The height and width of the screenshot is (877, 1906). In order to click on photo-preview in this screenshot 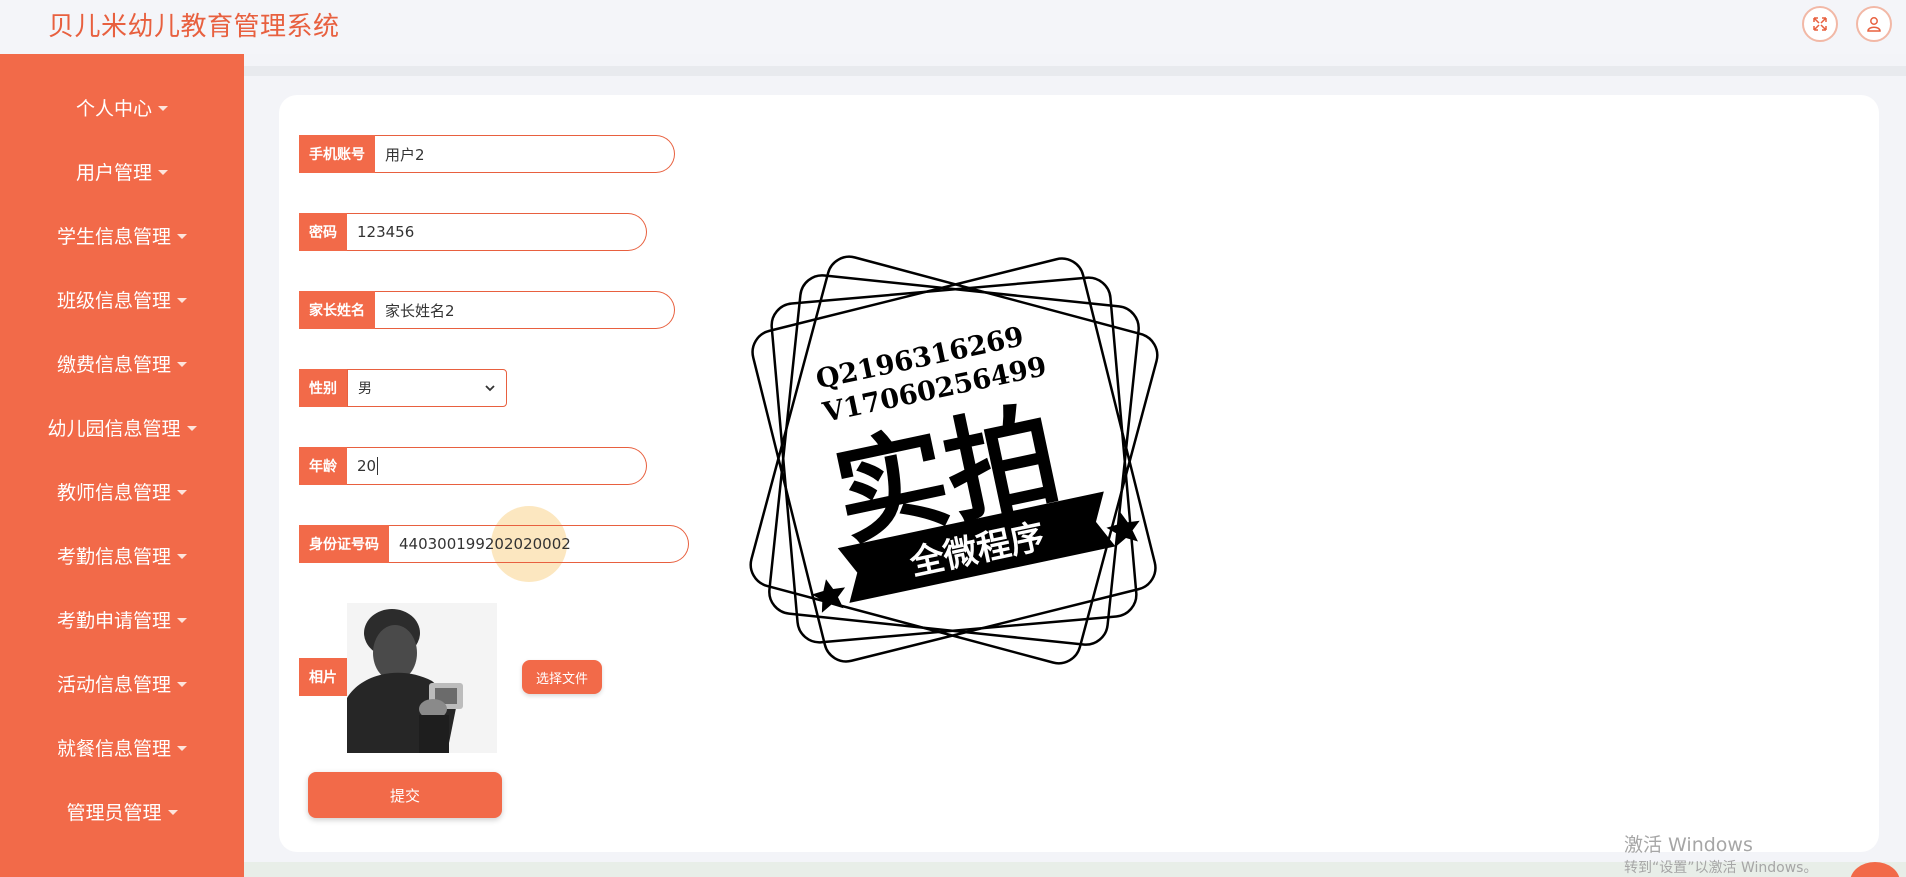, I will do `click(422, 678)`.